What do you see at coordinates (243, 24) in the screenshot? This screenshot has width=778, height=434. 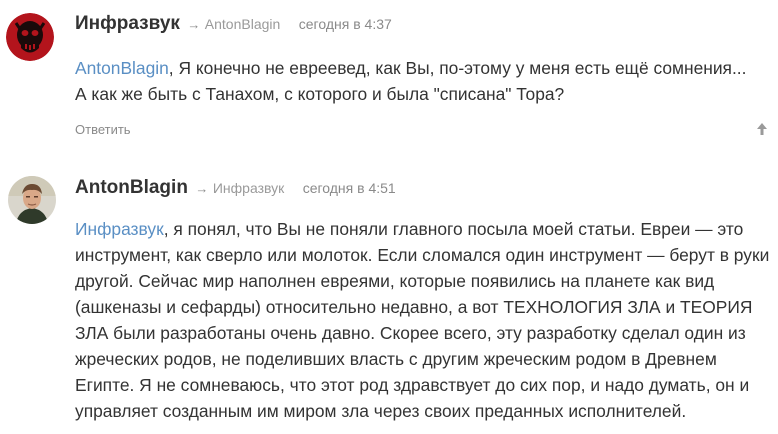 I see `reply-to-user: AntonBlagin` at bounding box center [243, 24].